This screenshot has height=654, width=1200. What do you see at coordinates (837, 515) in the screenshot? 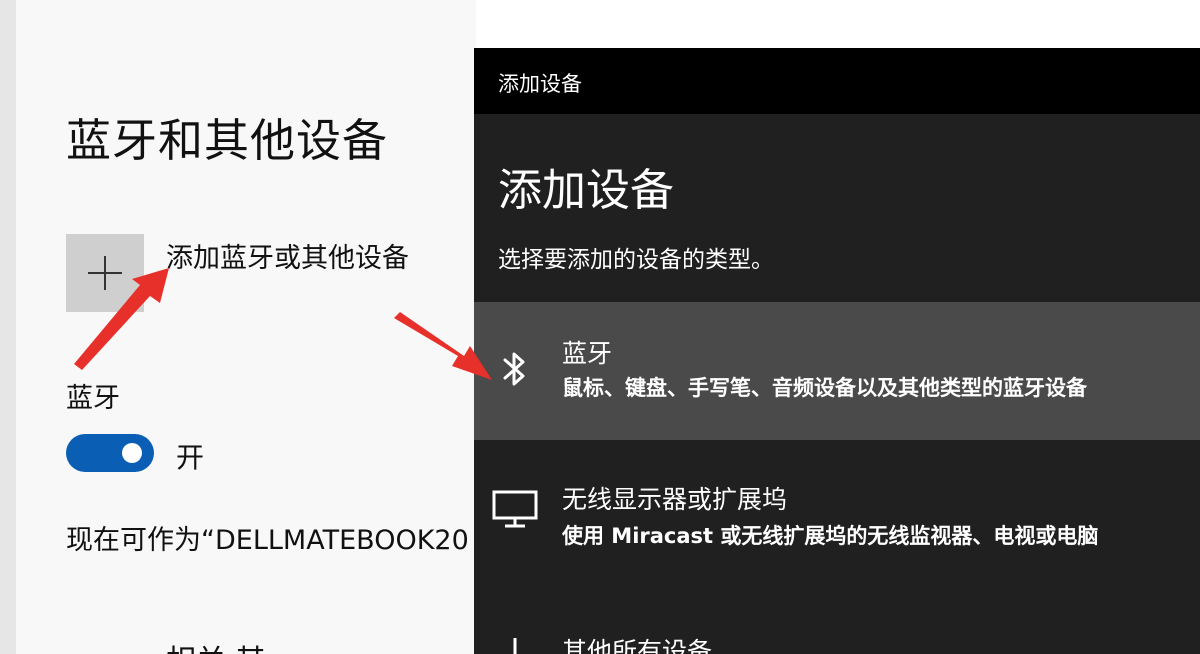
I see `device-option-wireless-display: 无线显示器或扩展坞 使用 Miracast 或无线扩展坞的无线监视器、电视或电脑` at bounding box center [837, 515].